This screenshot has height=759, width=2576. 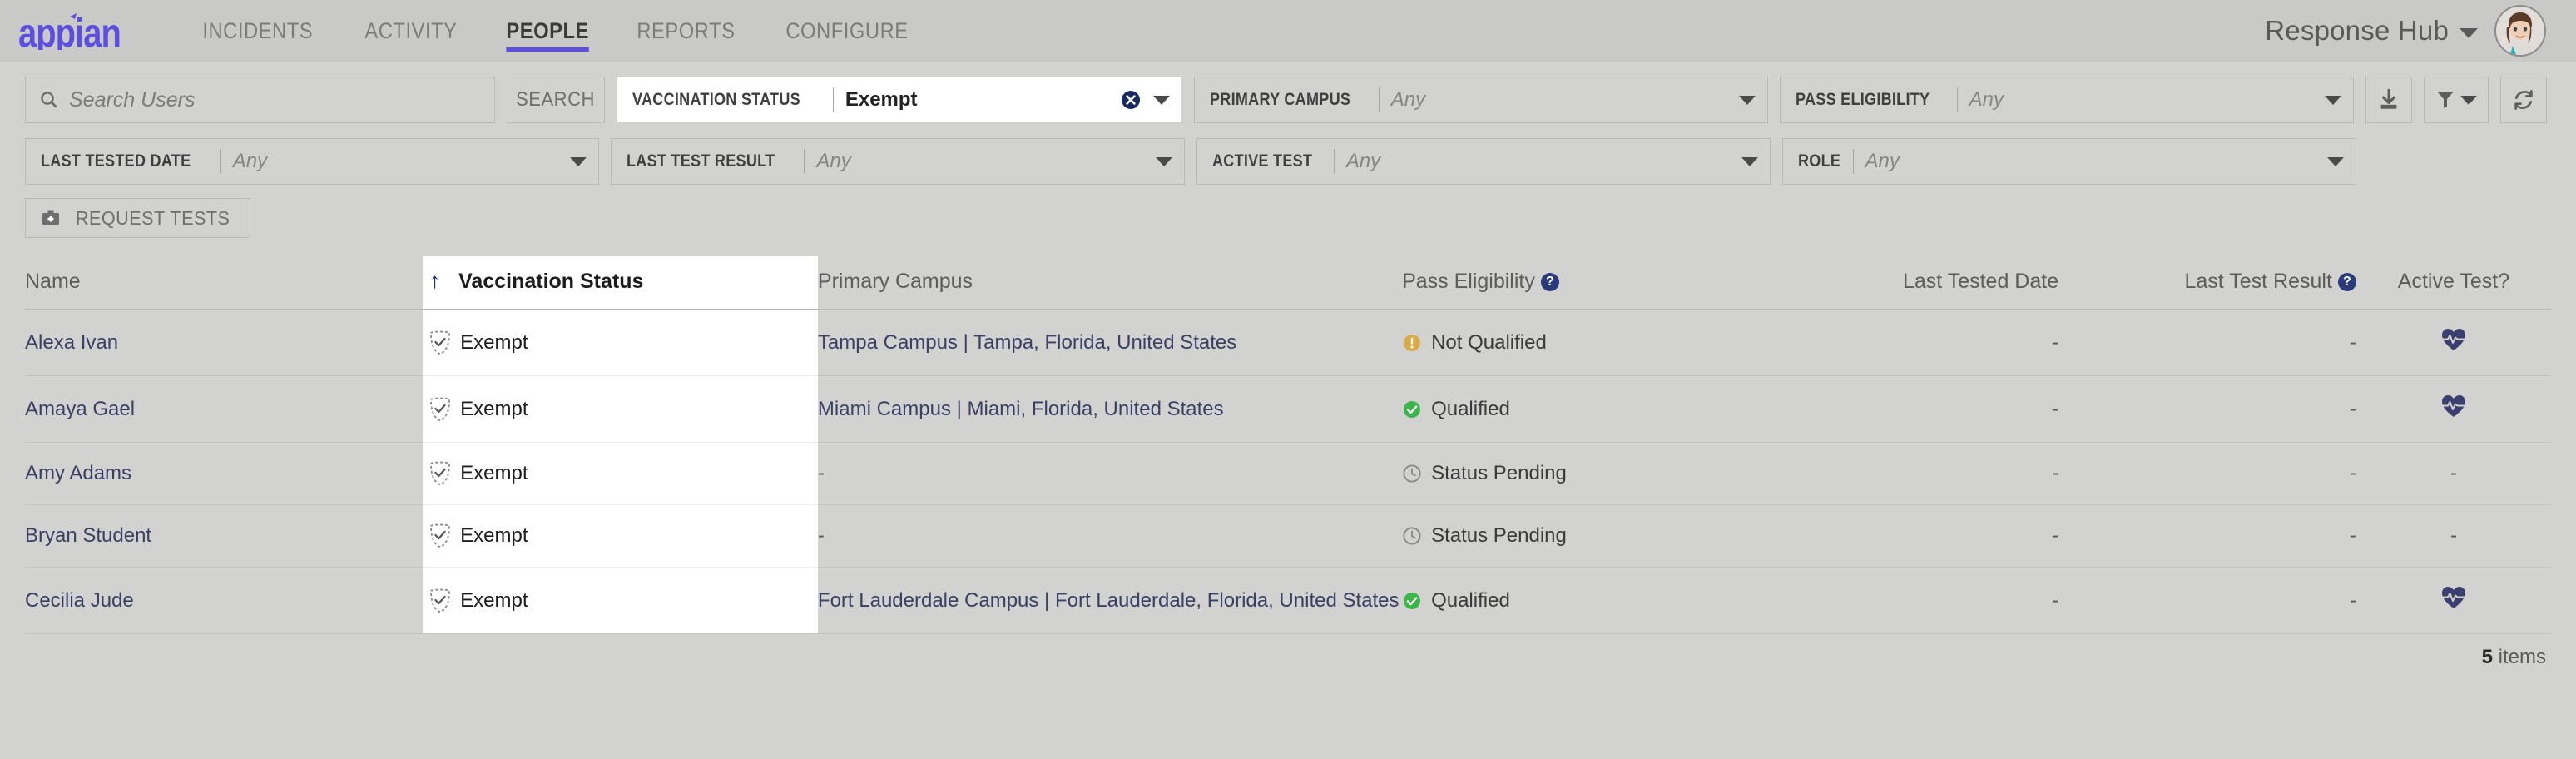 What do you see at coordinates (224, 283) in the screenshot?
I see `column-header-name: Name` at bounding box center [224, 283].